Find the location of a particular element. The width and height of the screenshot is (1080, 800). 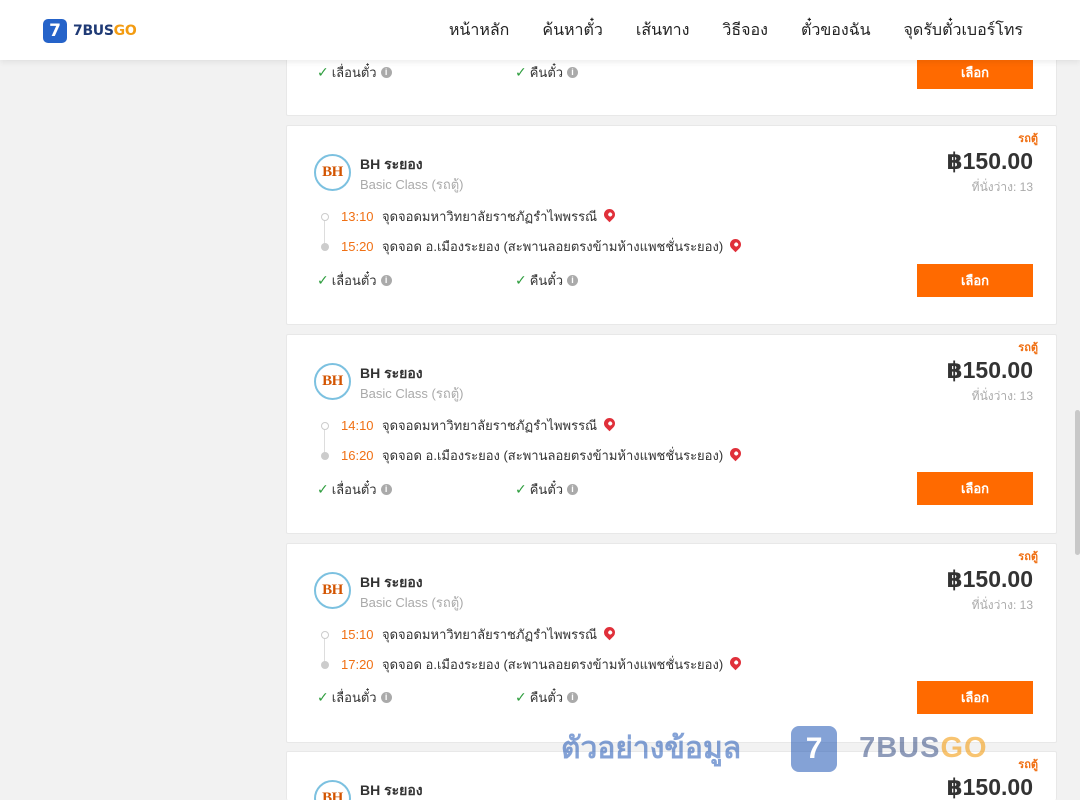

nav-search-ticket: ค้นหาตั๋ว is located at coordinates (572, 30).